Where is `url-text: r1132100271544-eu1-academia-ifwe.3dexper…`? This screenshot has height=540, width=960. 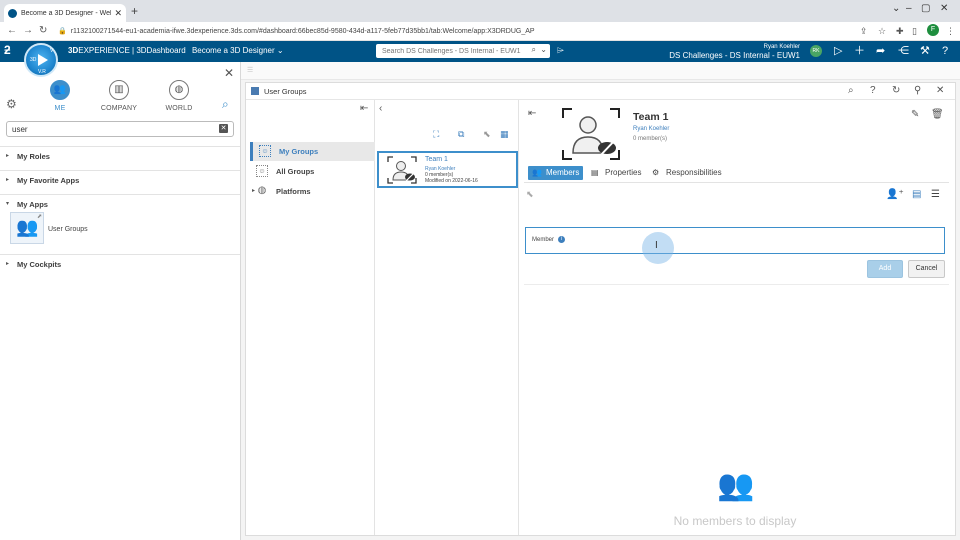
url-text: r1132100271544-eu1-academia-ifwe.3dexper… is located at coordinates (302, 31).